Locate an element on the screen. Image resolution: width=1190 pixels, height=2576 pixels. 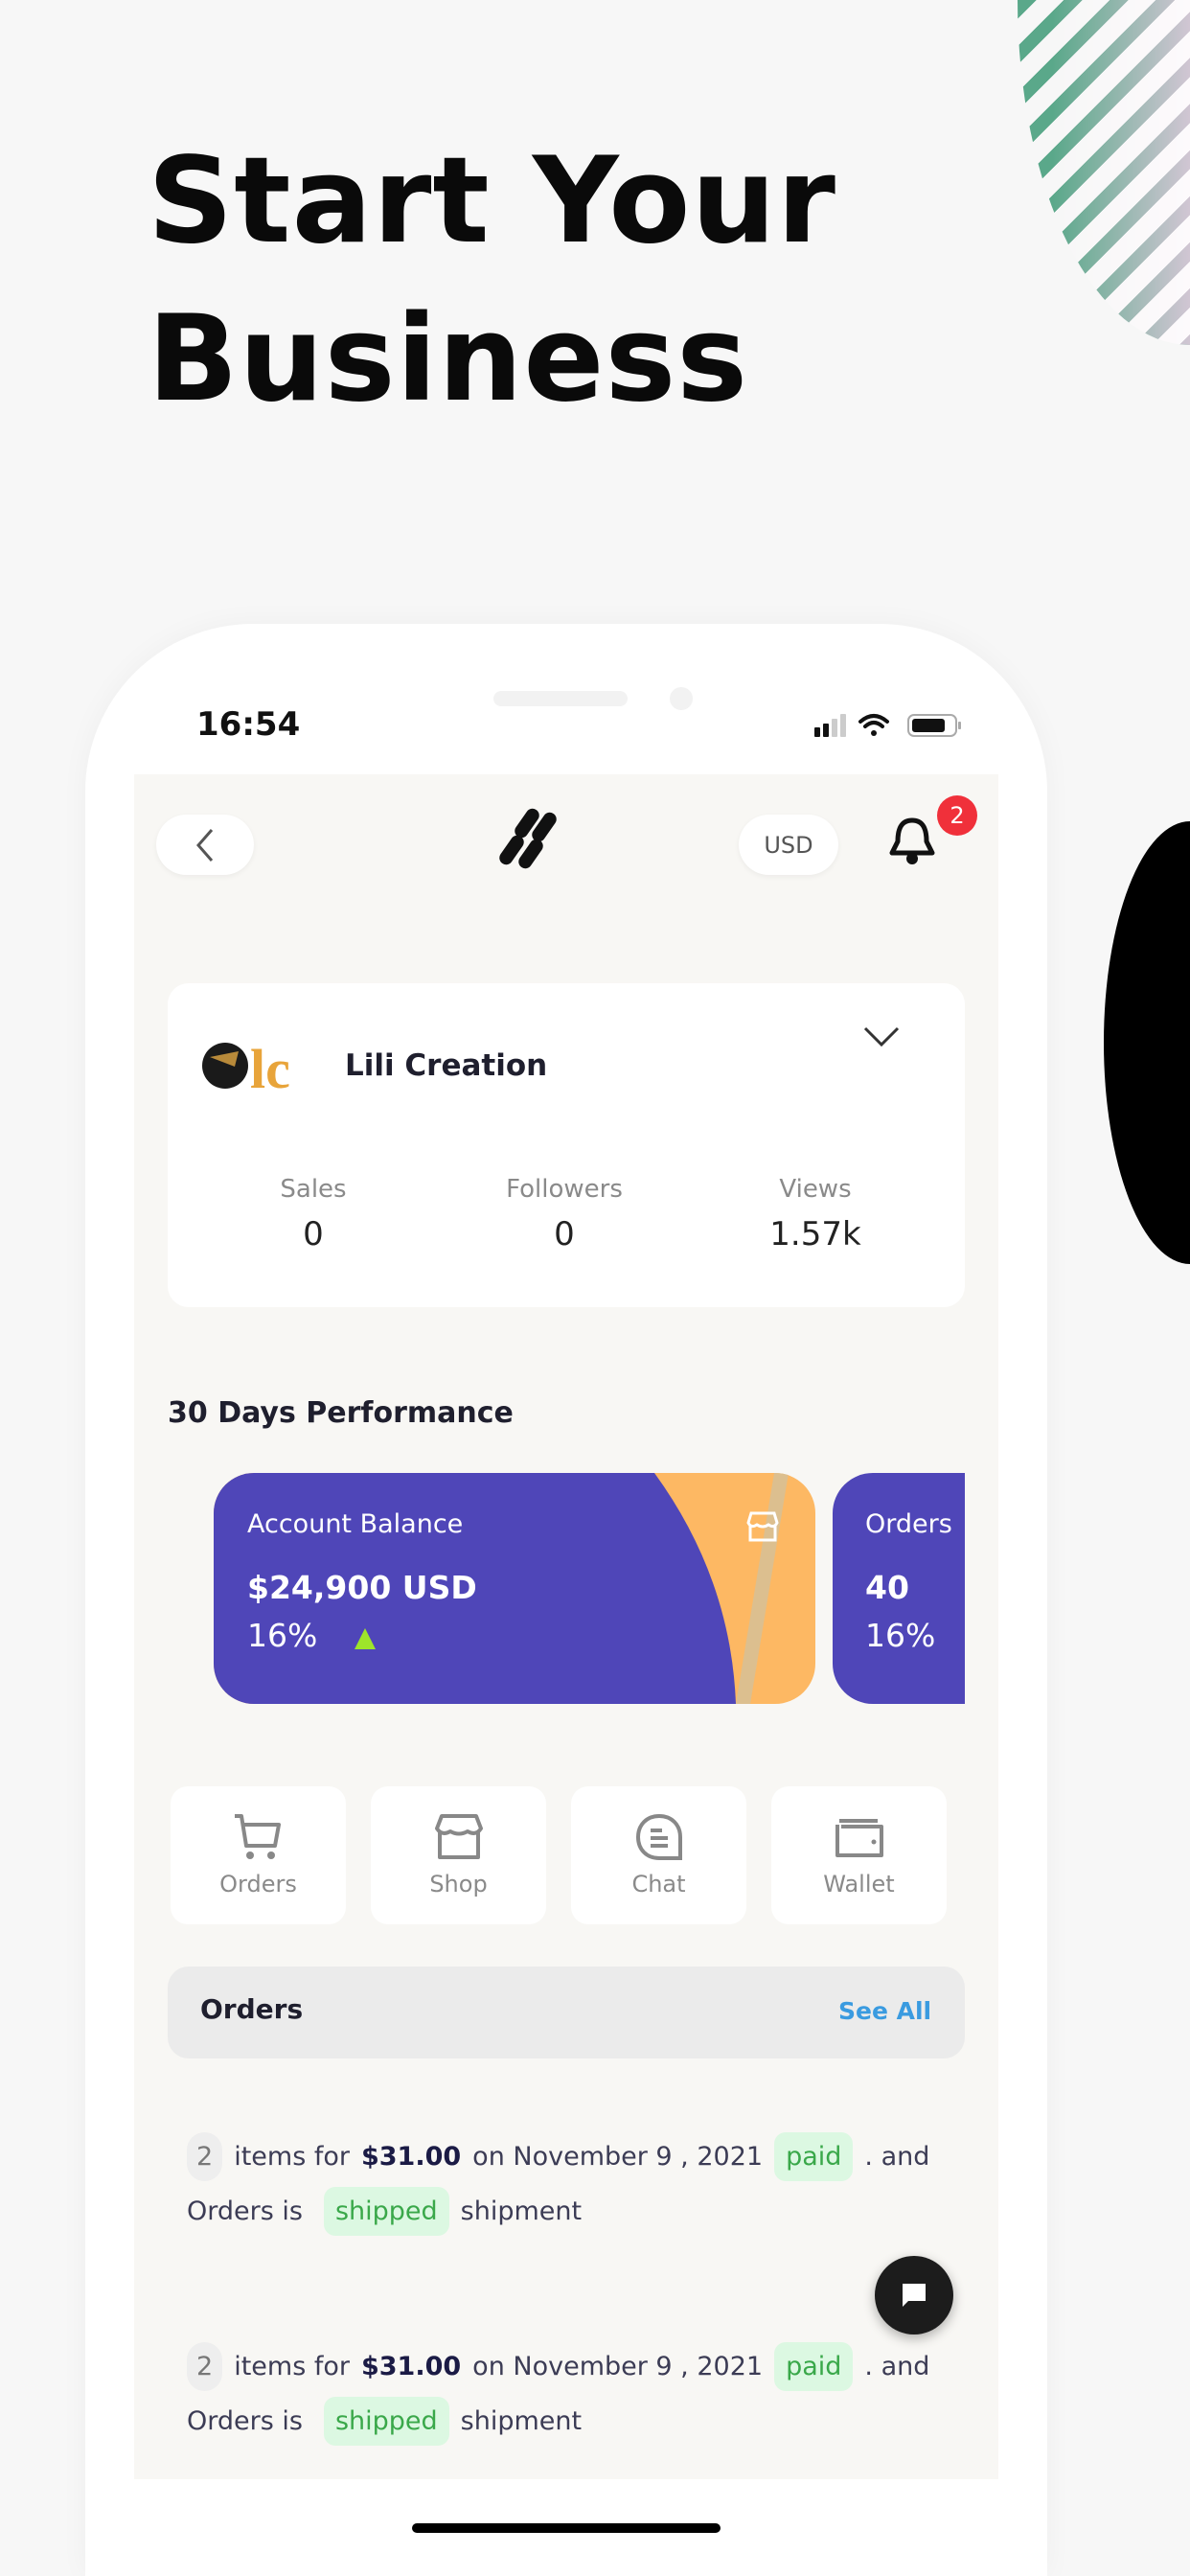
headline: Start Your Business is located at coordinates (492, 280).